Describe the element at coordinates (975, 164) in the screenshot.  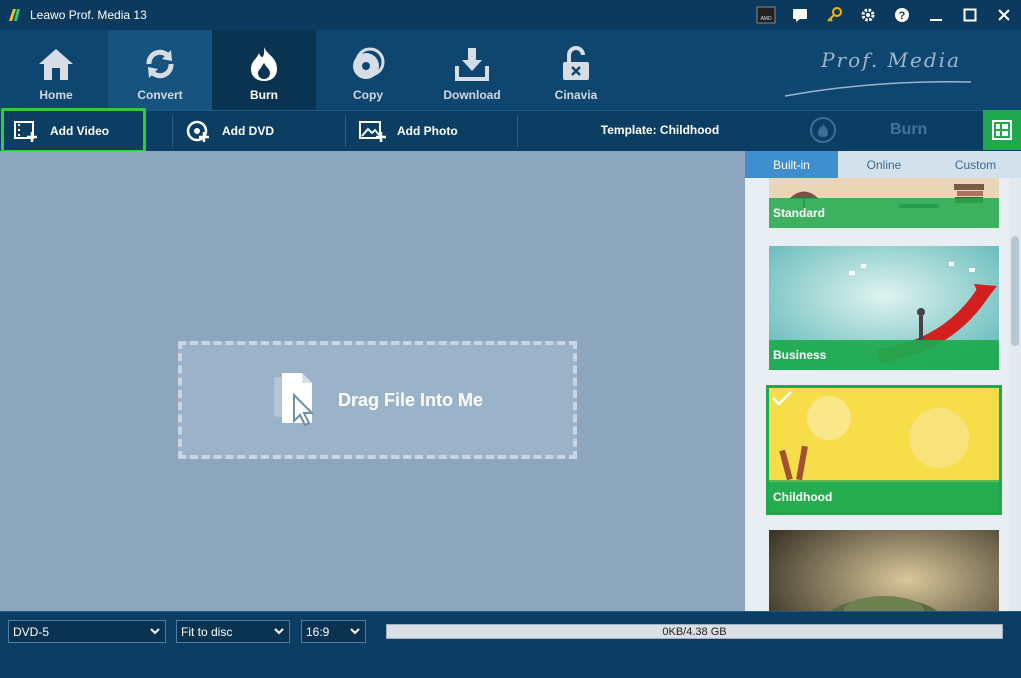
I see `tab-custom: Custom` at that location.